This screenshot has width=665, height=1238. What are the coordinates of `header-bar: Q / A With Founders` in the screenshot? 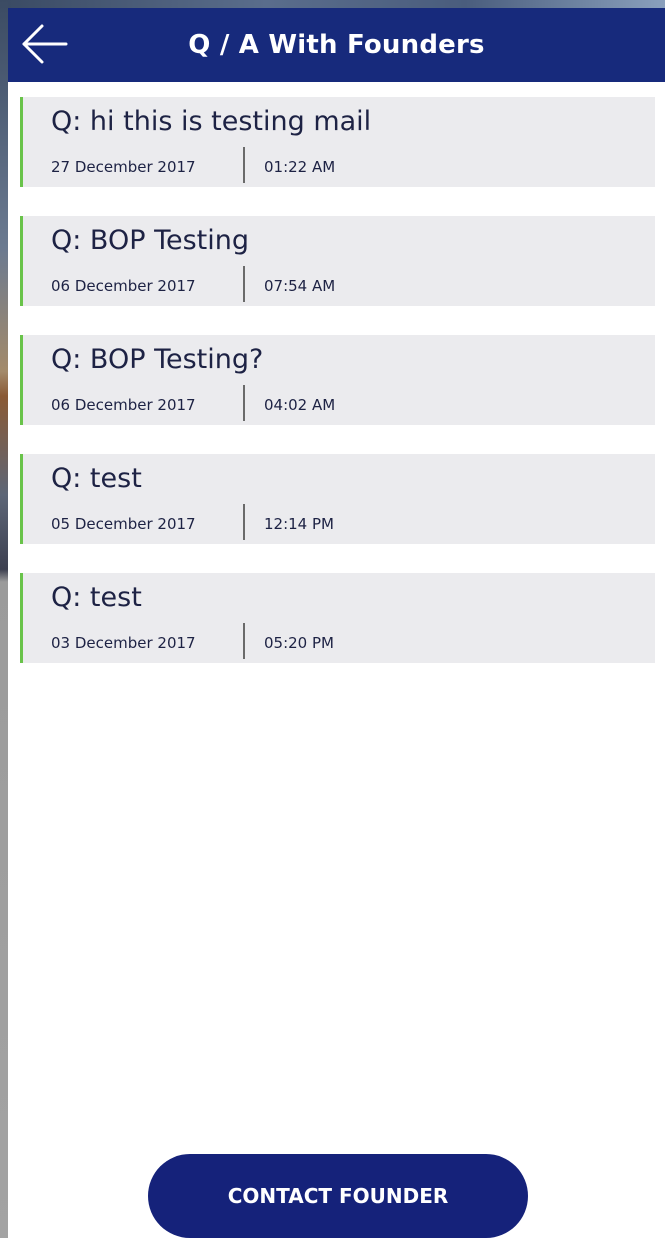 It's located at (336, 45).